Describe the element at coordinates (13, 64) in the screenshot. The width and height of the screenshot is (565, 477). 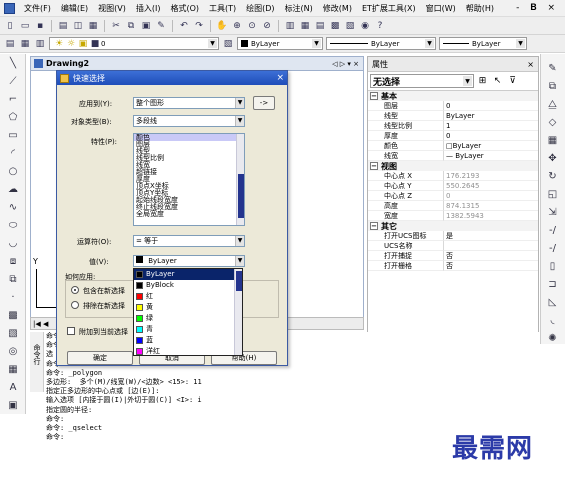
I see `line-icon: ╲` at that location.